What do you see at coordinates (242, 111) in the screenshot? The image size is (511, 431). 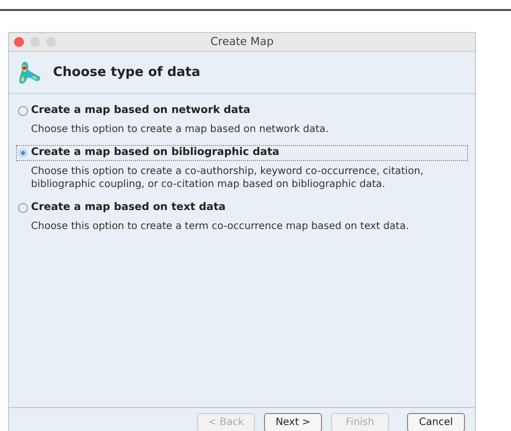 I see `radio-option: Create a map based on network data` at bounding box center [242, 111].